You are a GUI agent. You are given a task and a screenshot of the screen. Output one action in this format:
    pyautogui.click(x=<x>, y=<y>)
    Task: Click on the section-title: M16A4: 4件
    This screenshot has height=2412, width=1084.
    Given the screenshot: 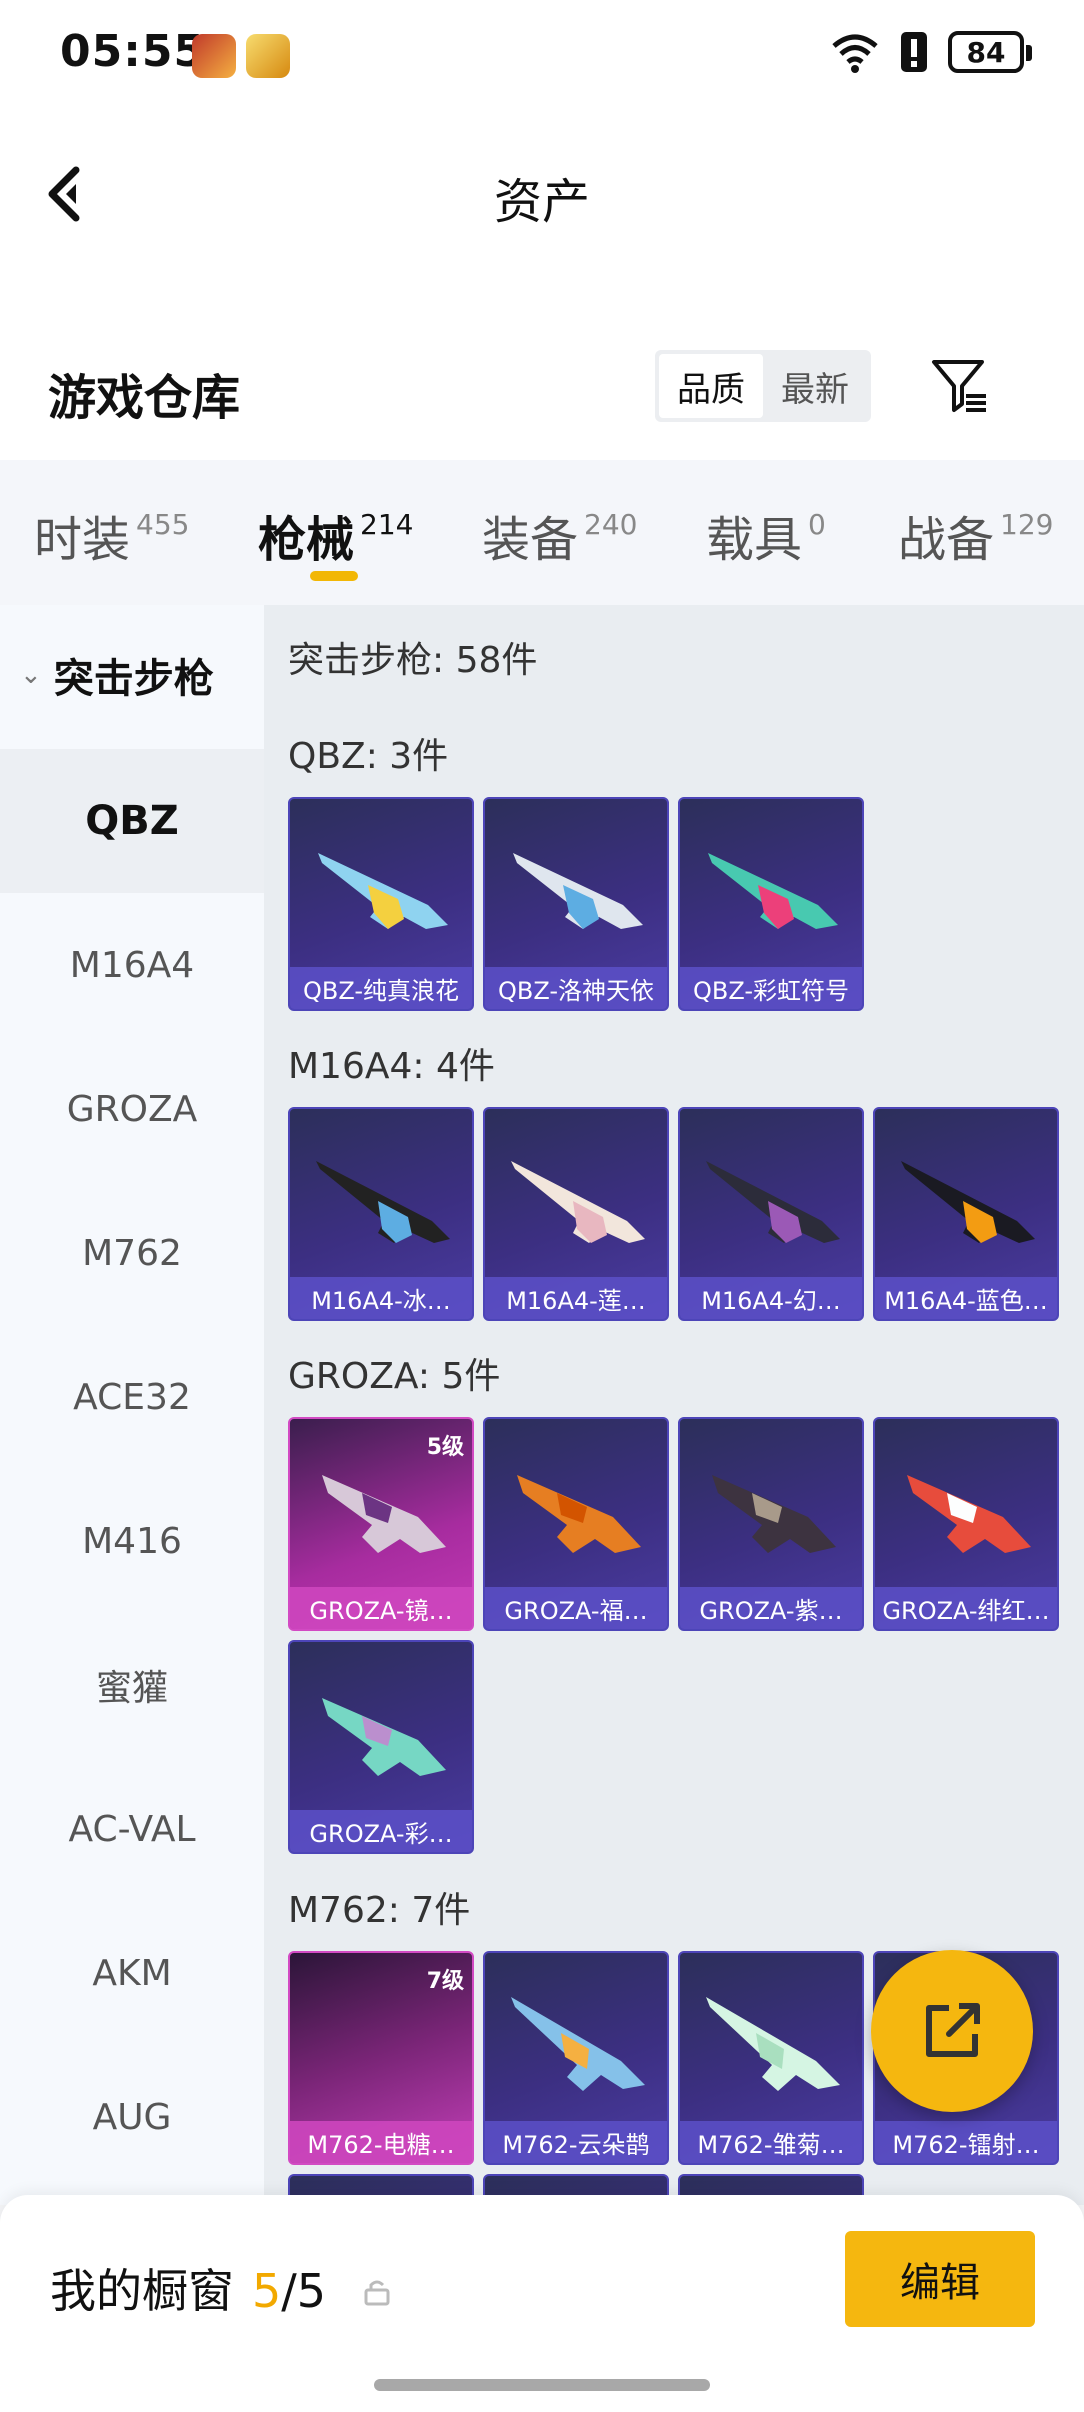 What is the action you would take?
    pyautogui.click(x=391, y=1066)
    